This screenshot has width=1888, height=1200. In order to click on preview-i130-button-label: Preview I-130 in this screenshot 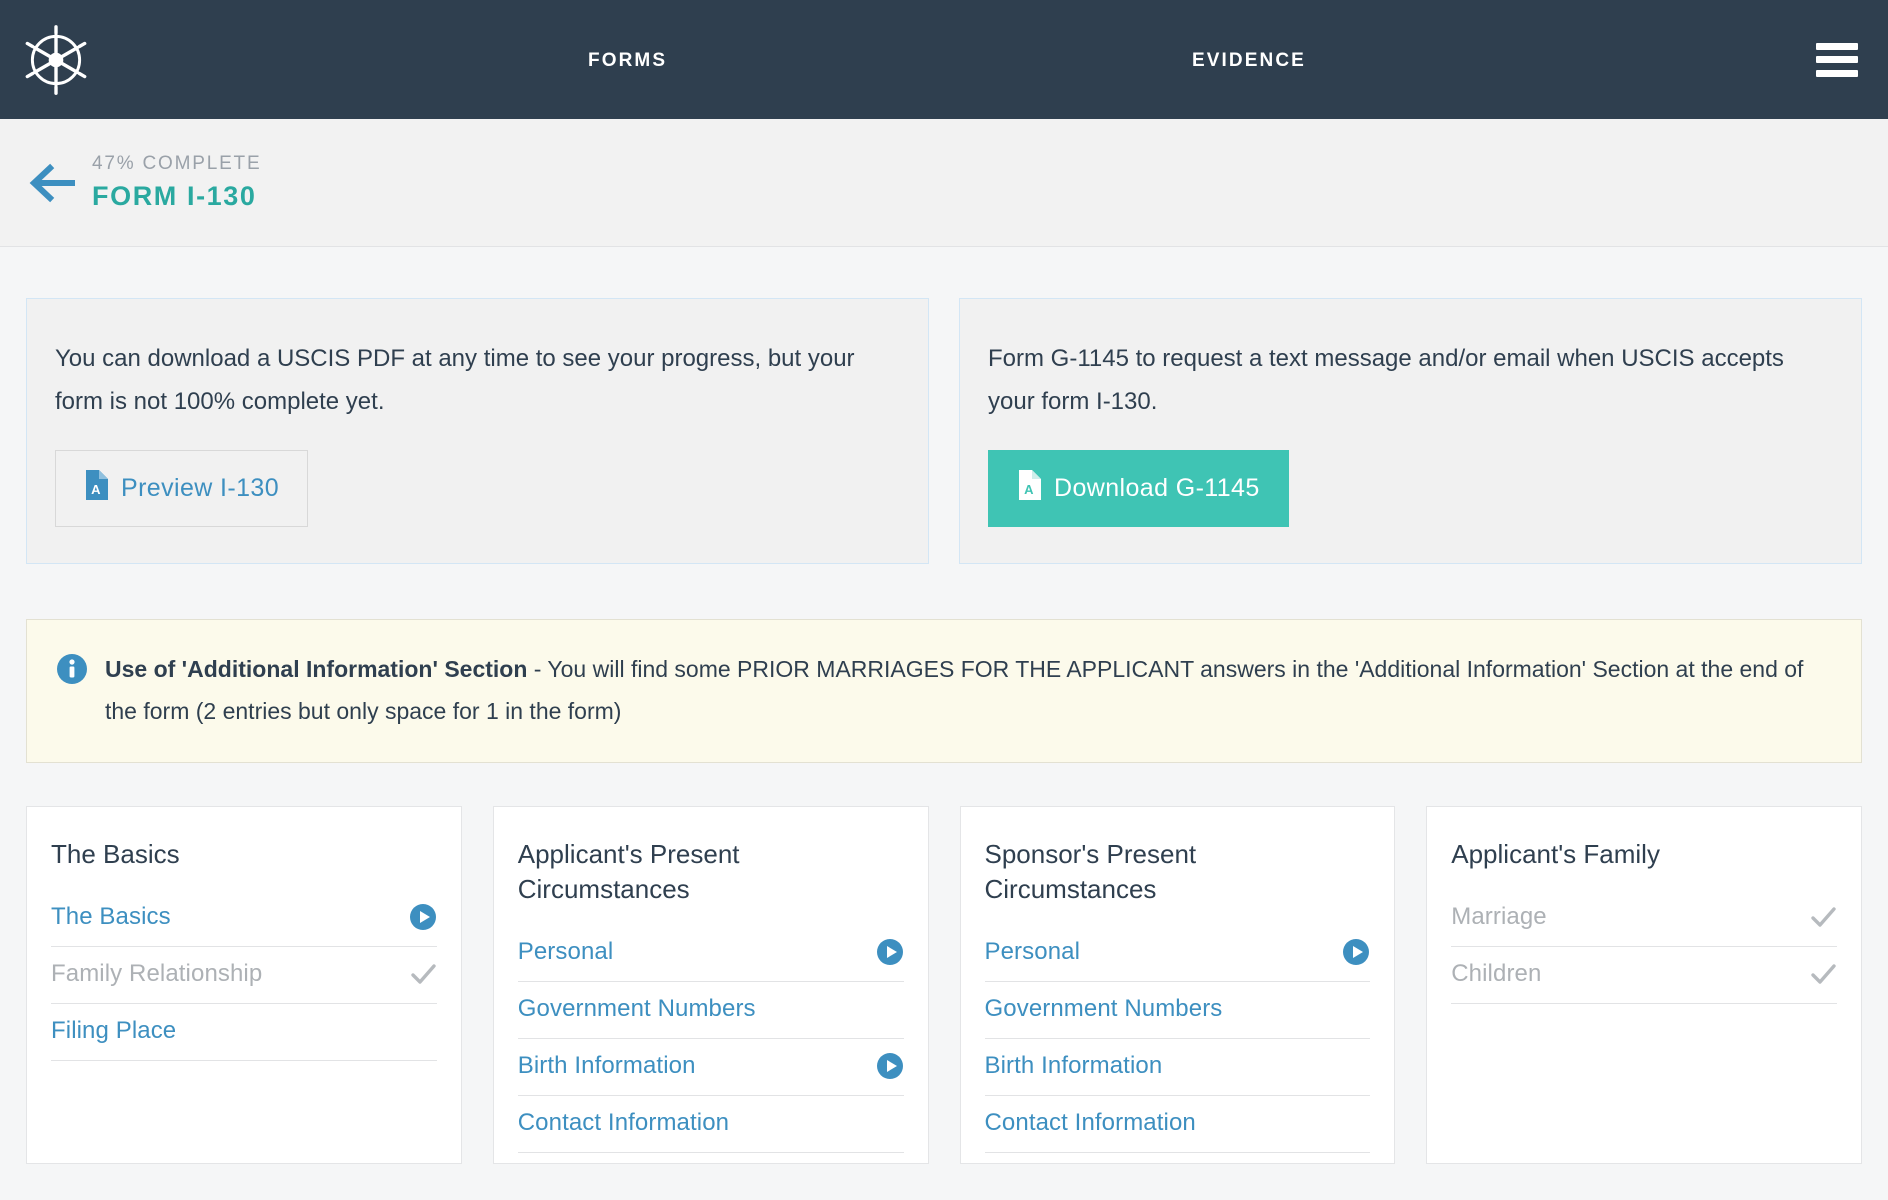, I will do `click(200, 488)`.